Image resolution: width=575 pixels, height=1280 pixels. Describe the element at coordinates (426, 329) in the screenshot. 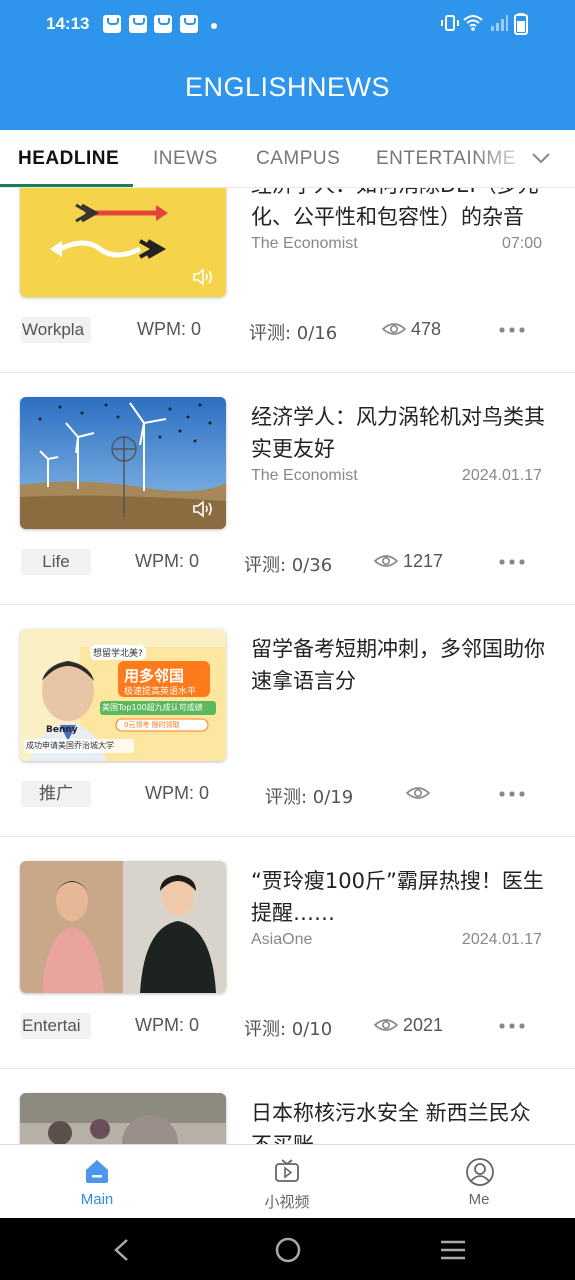

I see `view-count-value: 478` at that location.